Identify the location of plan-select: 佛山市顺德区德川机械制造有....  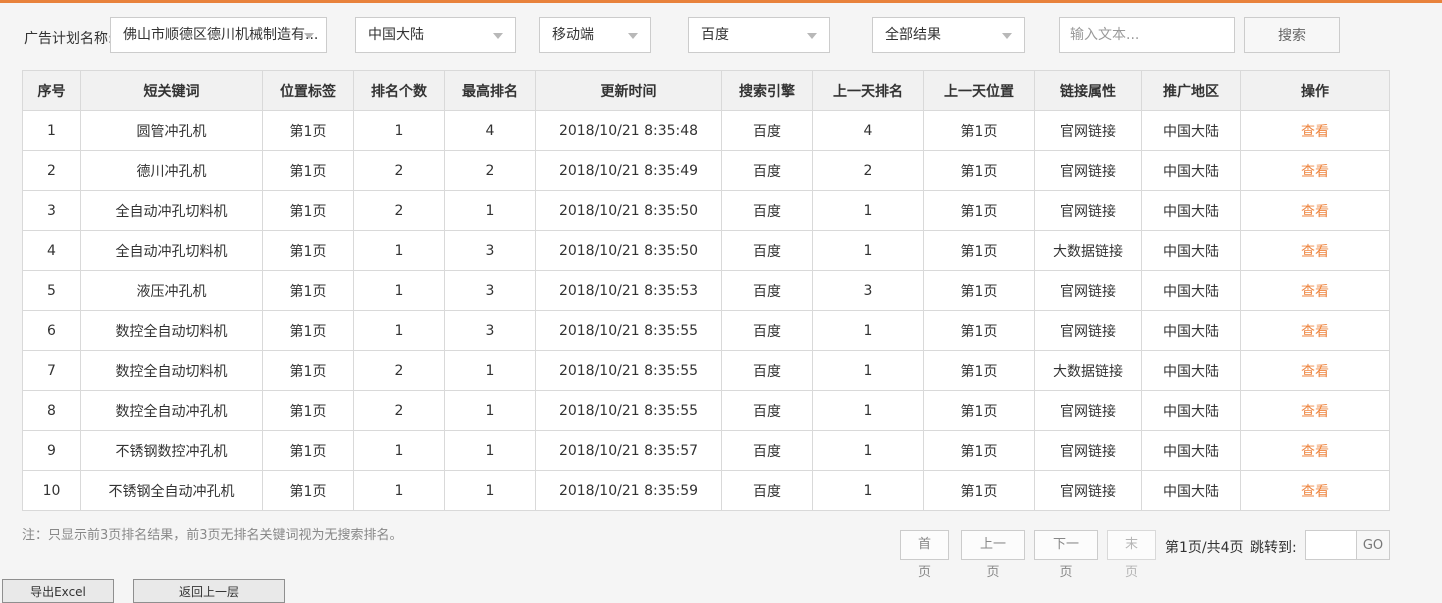
(218, 35).